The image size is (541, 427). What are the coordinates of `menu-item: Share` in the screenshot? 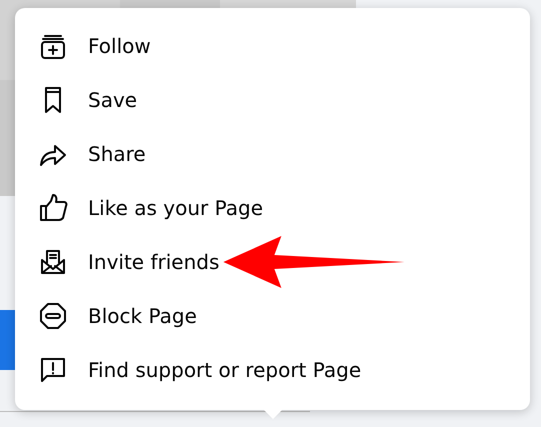 It's located at (272, 154).